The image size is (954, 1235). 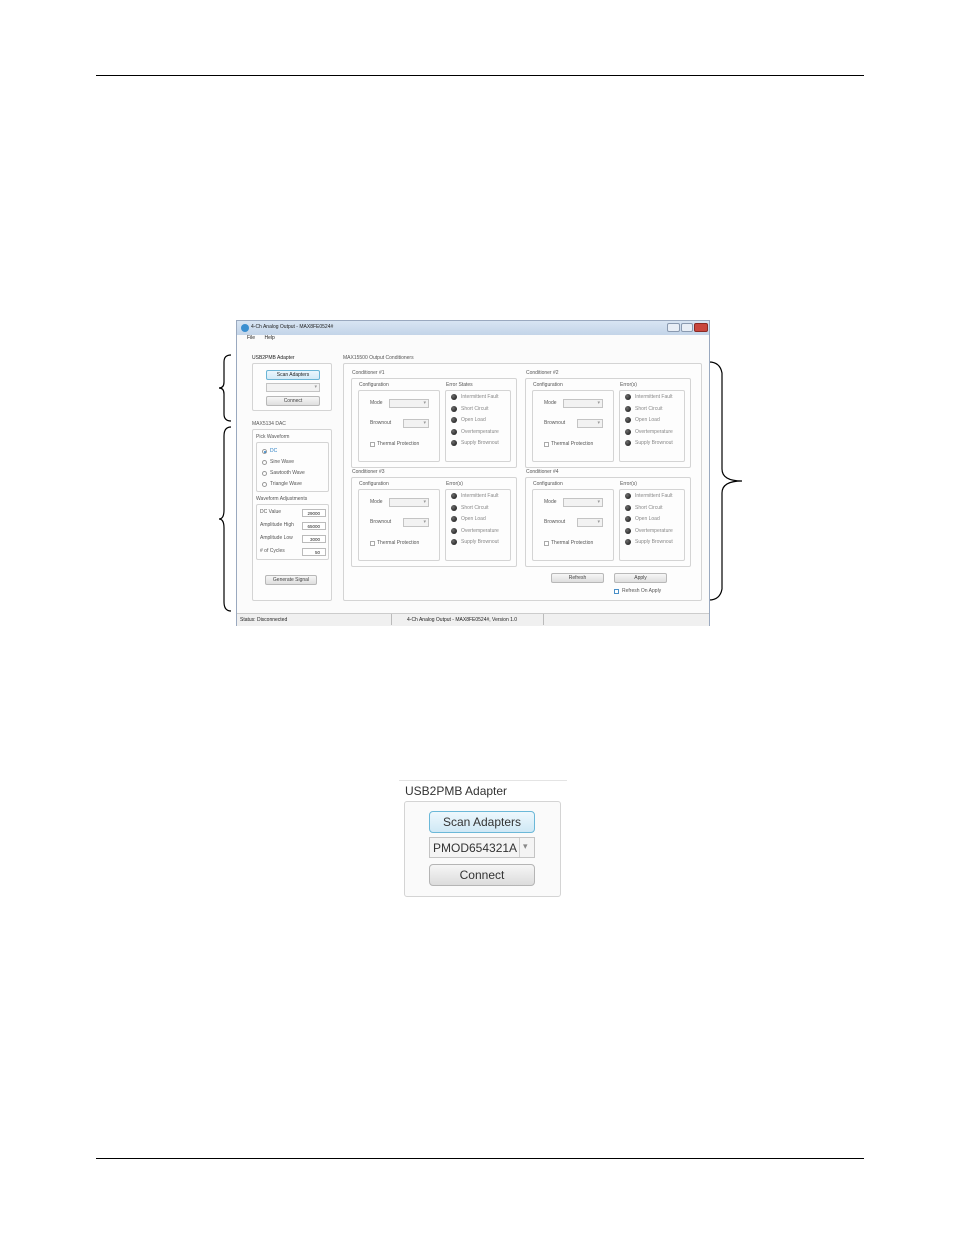 What do you see at coordinates (482, 875) in the screenshot?
I see `zoom-connect-button: Connect` at bounding box center [482, 875].